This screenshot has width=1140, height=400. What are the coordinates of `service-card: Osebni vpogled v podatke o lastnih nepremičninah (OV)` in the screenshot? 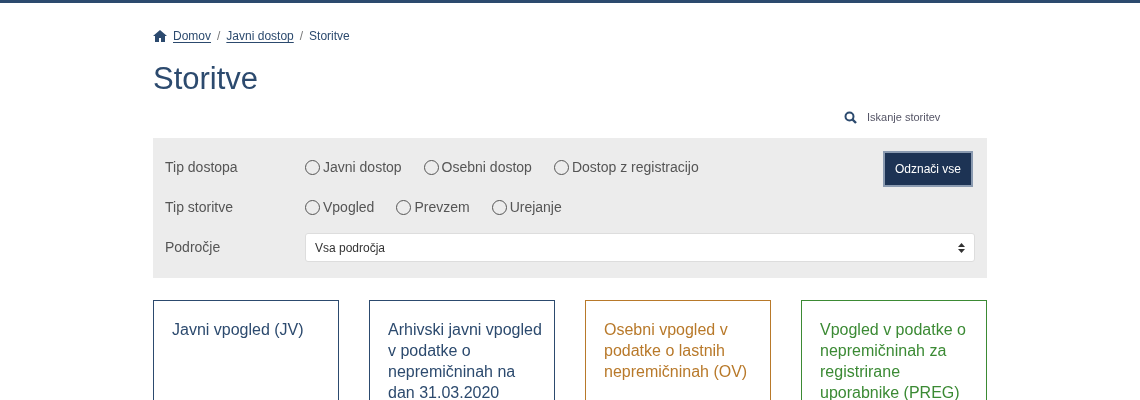 It's located at (678, 349).